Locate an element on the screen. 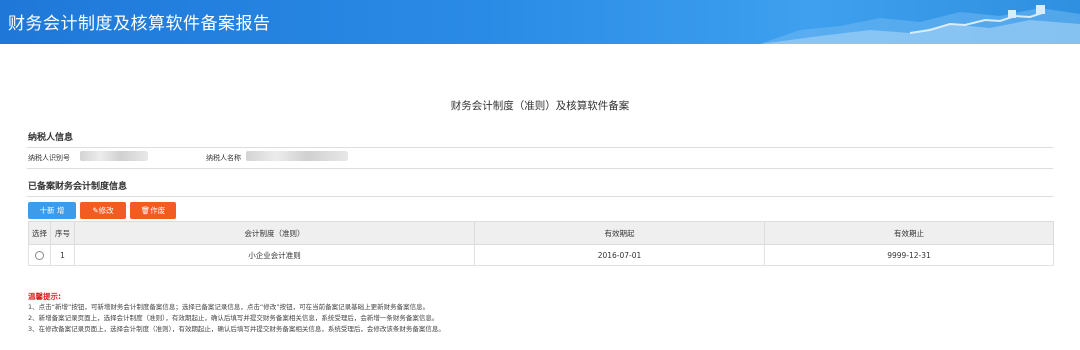  row-index: 1 is located at coordinates (62, 255).